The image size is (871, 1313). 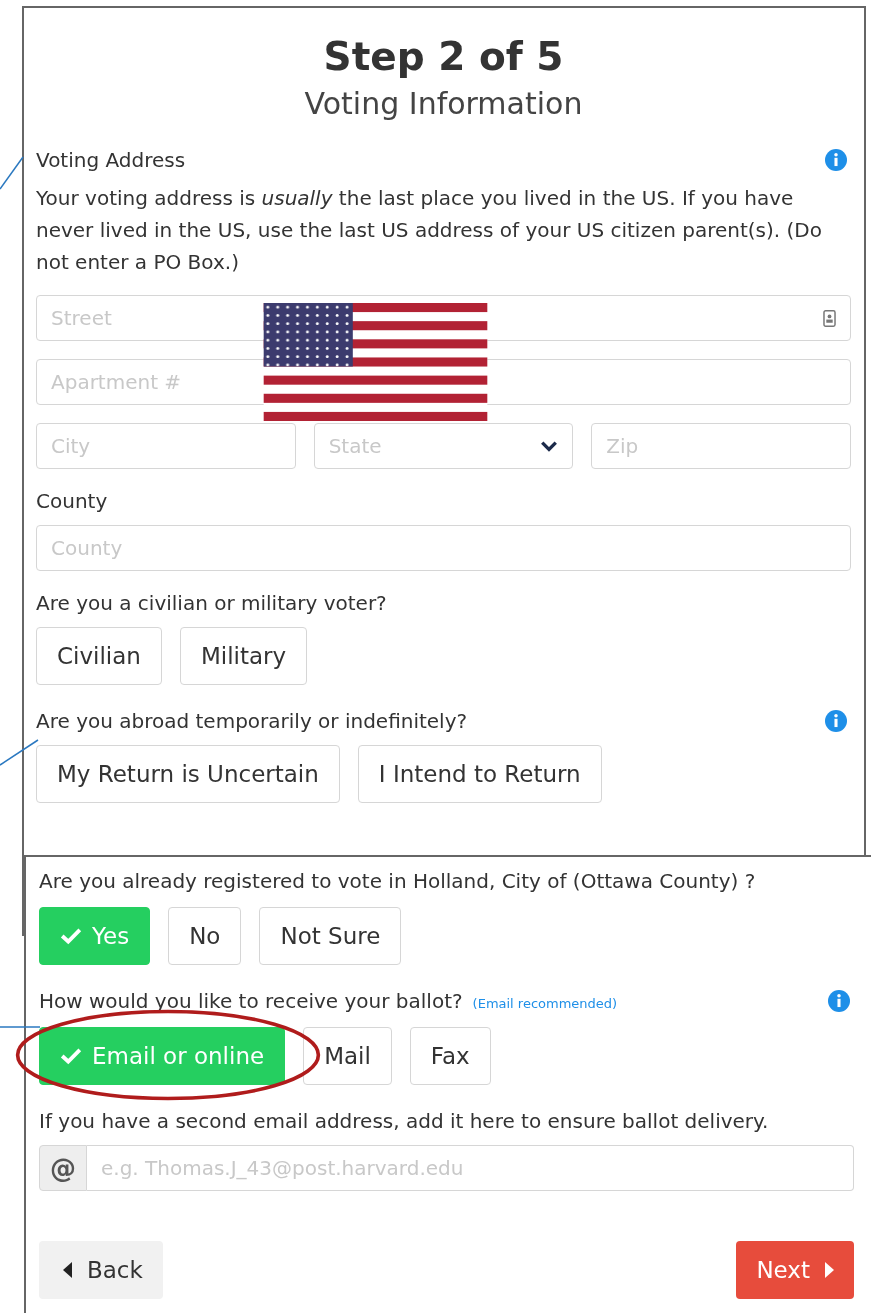 I want to click on option-button: Military, so click(x=243, y=656).